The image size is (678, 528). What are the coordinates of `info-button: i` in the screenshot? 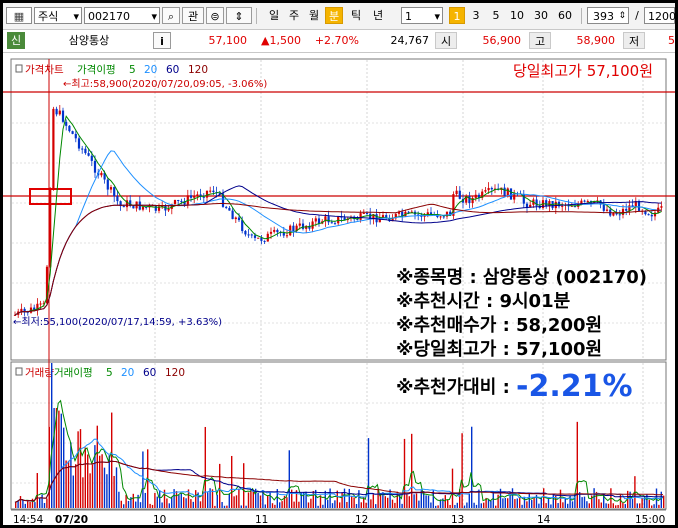 It's located at (162, 40).